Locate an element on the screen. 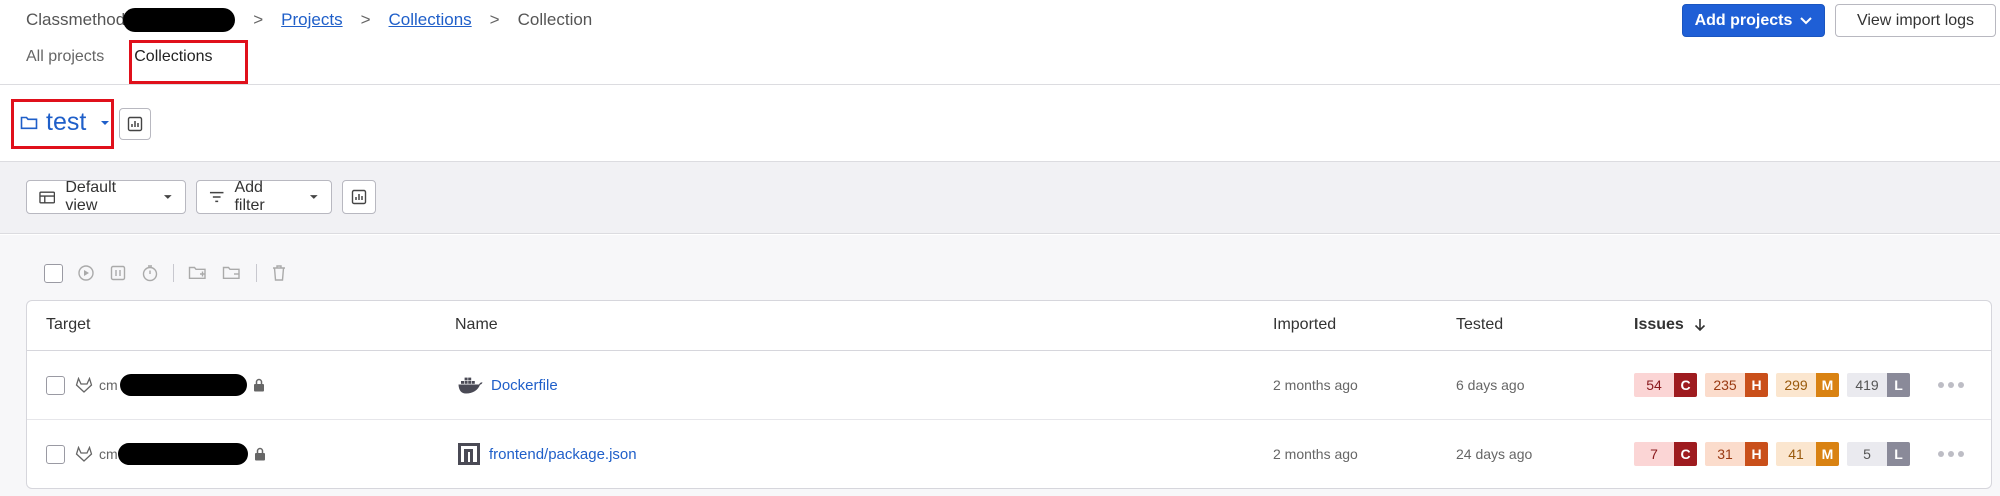 The height and width of the screenshot is (496, 2000). select-all-checkbox is located at coordinates (53, 273).